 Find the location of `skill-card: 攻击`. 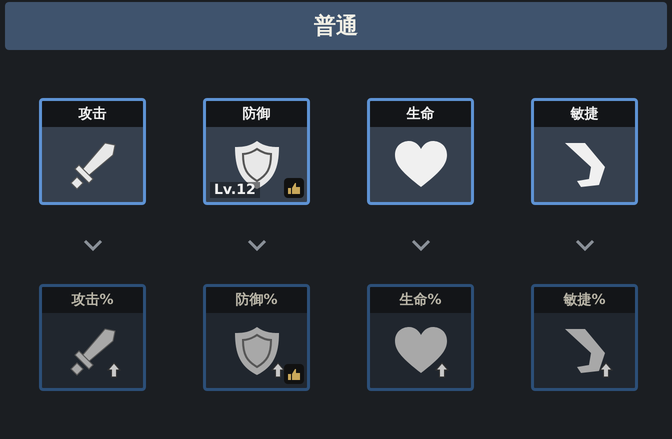

skill-card: 攻击 is located at coordinates (92, 151).